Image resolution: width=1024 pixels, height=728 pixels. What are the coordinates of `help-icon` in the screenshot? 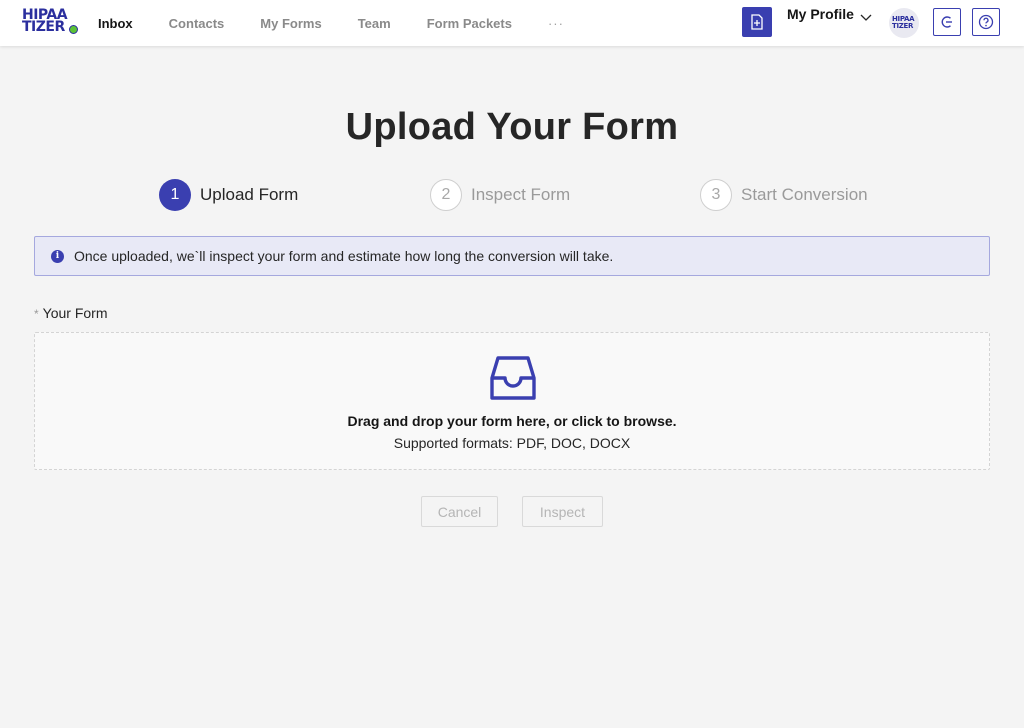 It's located at (986, 22).